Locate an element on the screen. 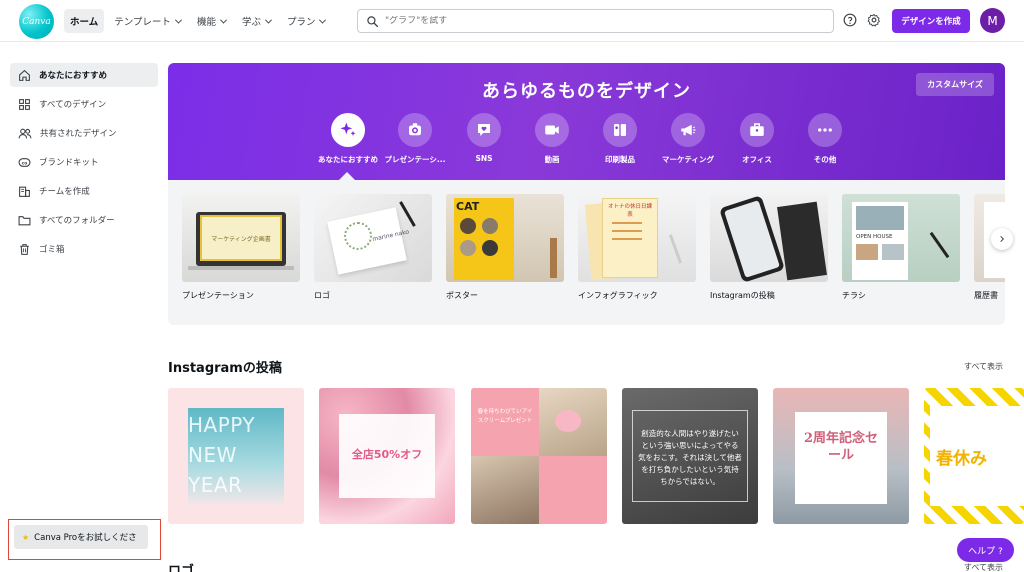 The image size is (1024, 572). nav-features-label: 機能 is located at coordinates (206, 22).